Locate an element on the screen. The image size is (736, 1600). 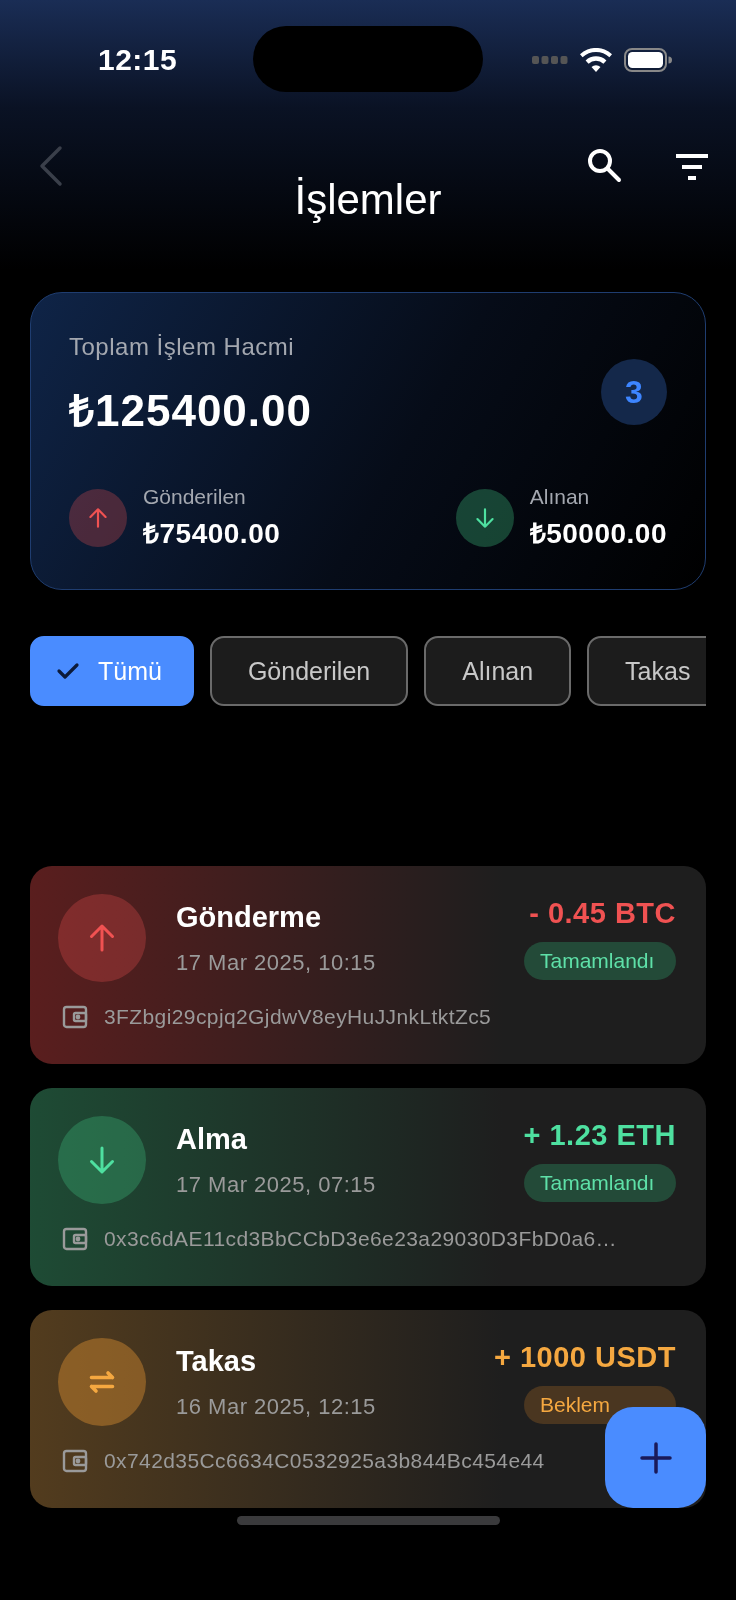
transaction-title: Alma is located at coordinates (212, 1139).